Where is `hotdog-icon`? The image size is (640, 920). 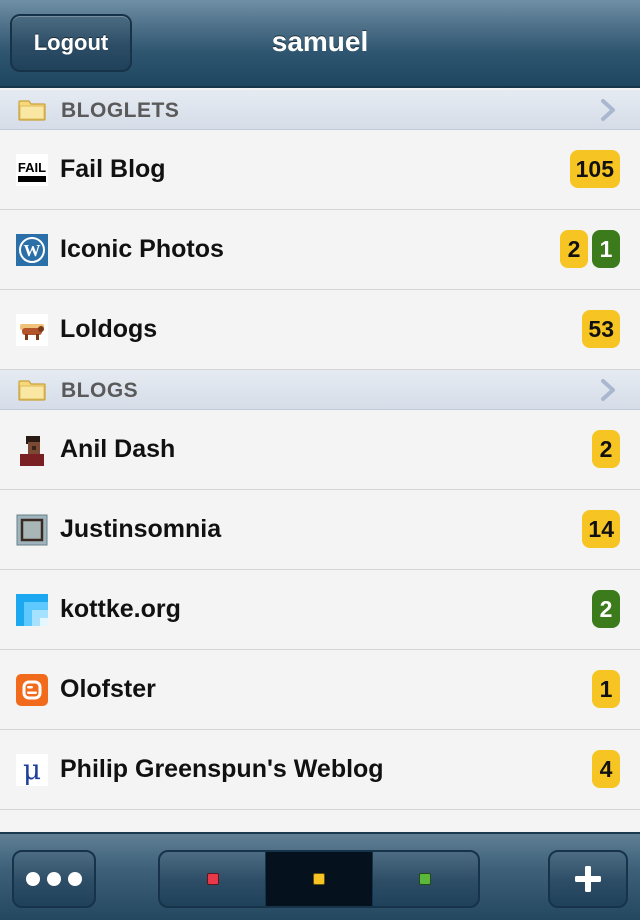
hotdog-icon is located at coordinates (32, 330).